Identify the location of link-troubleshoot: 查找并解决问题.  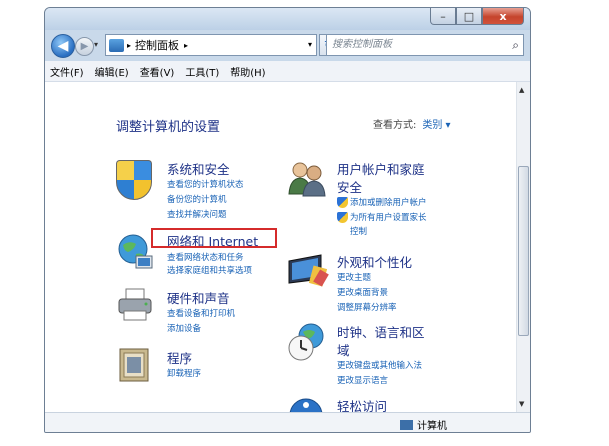
(197, 214).